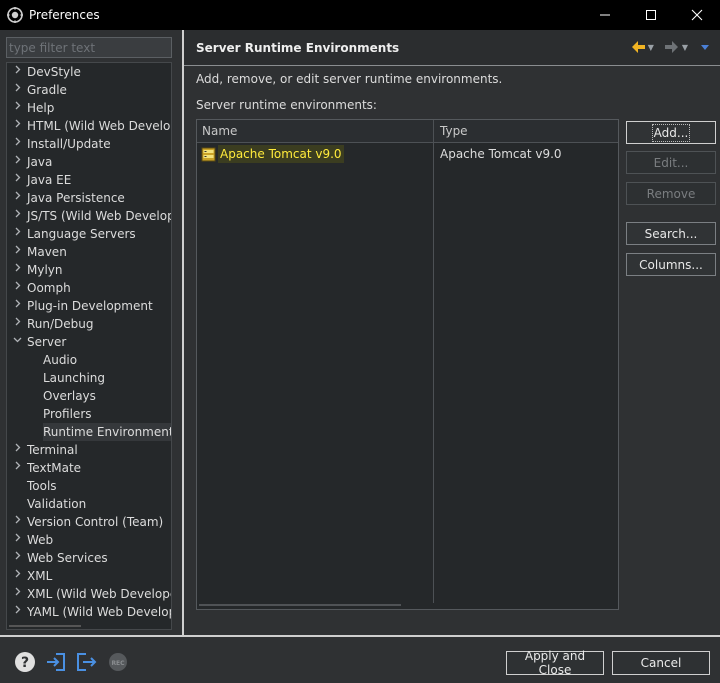 This screenshot has height=683, width=720. I want to click on forward-history-dropdown-icon: ▼, so click(685, 47).